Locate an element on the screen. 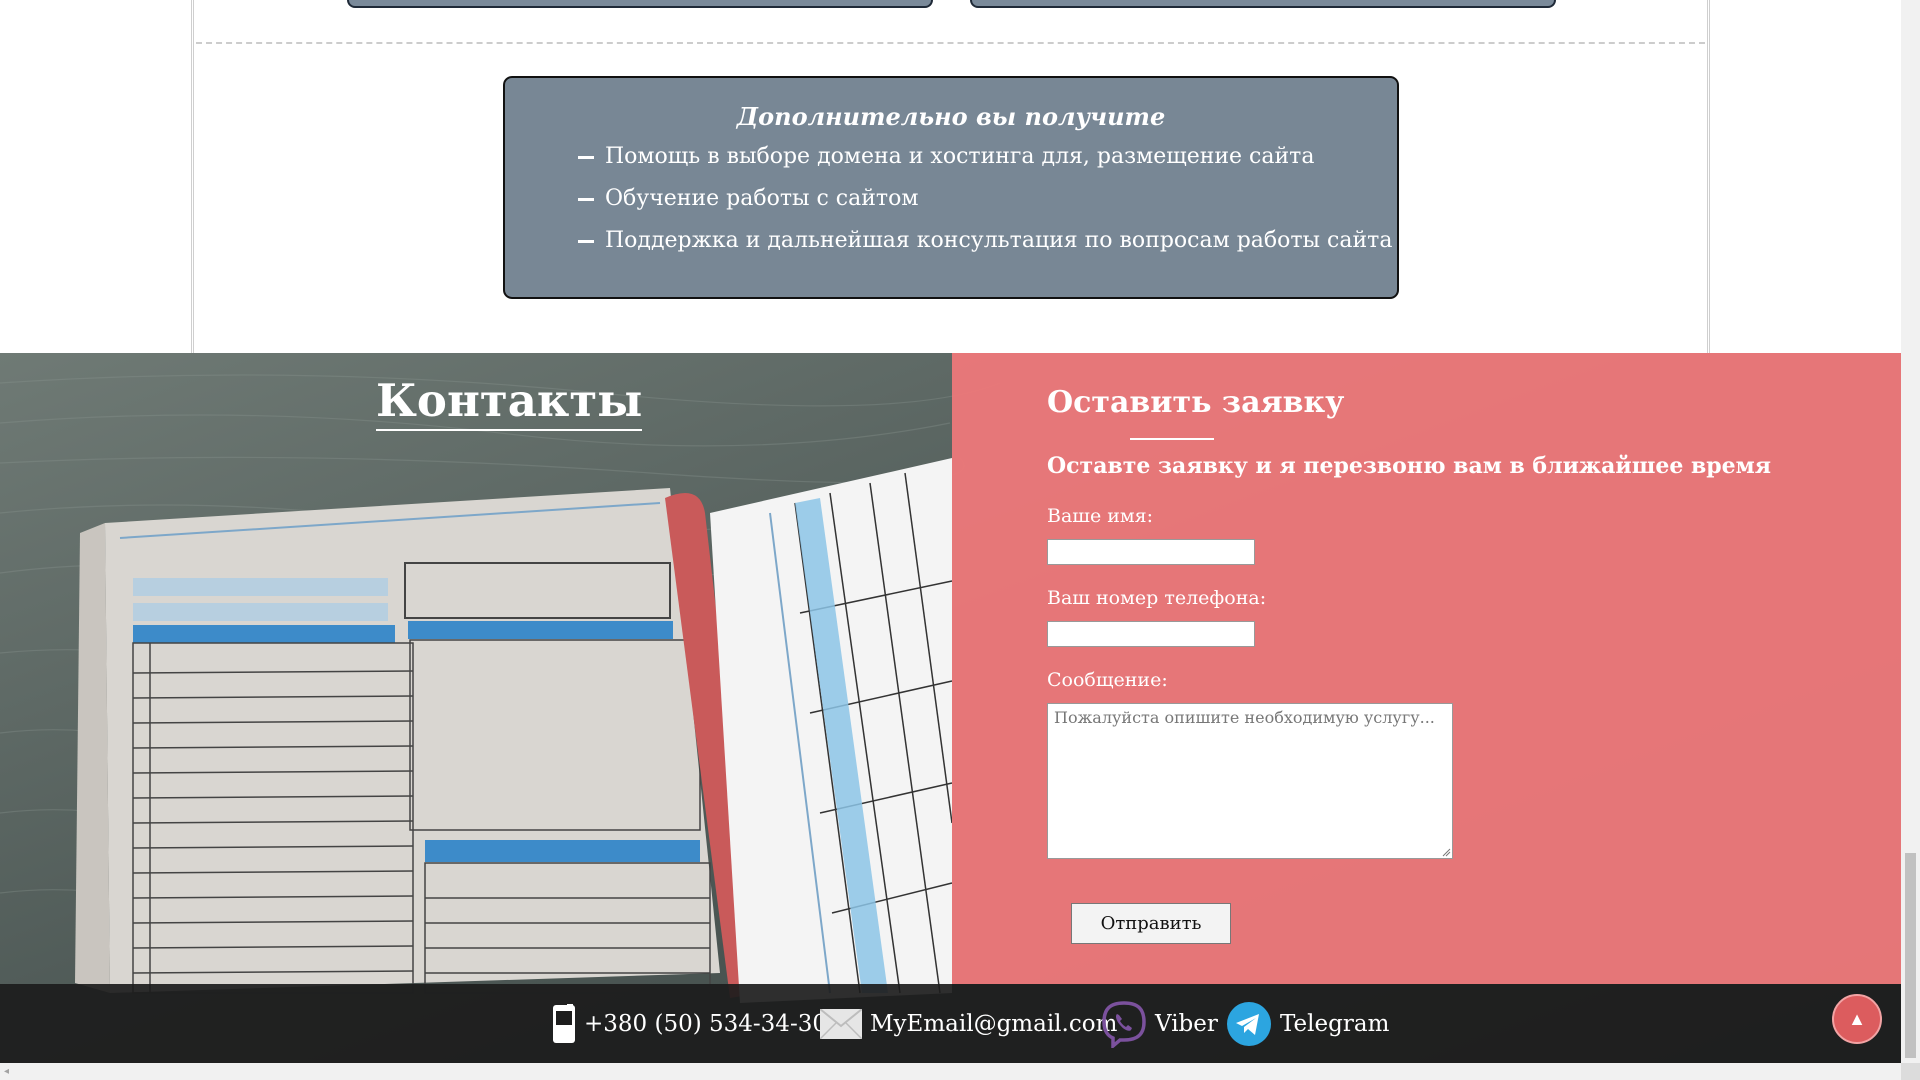 The image size is (1920, 1080). viber-link: Viber is located at coordinates (1159, 1023).